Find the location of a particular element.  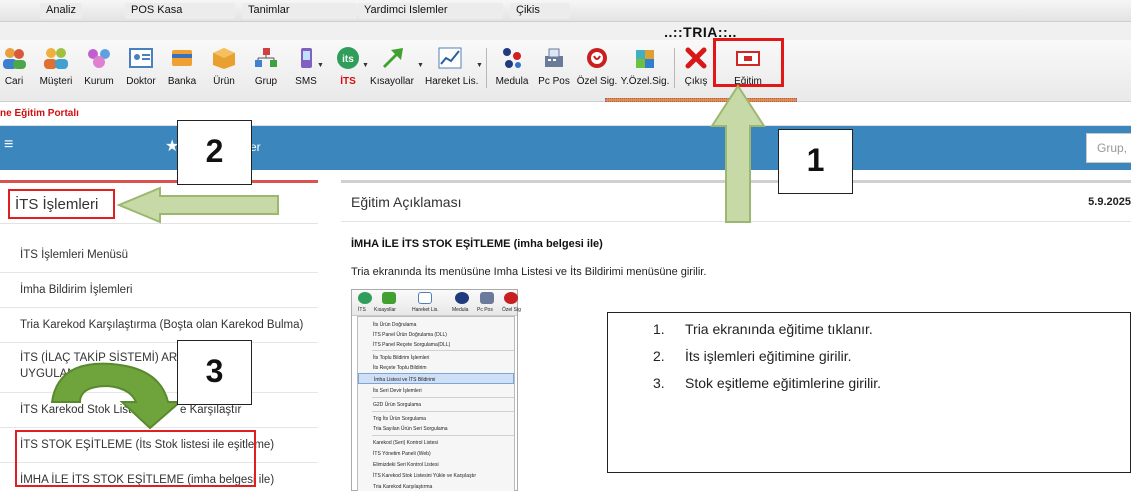

marker-1: 1 is located at coordinates (815, 161).